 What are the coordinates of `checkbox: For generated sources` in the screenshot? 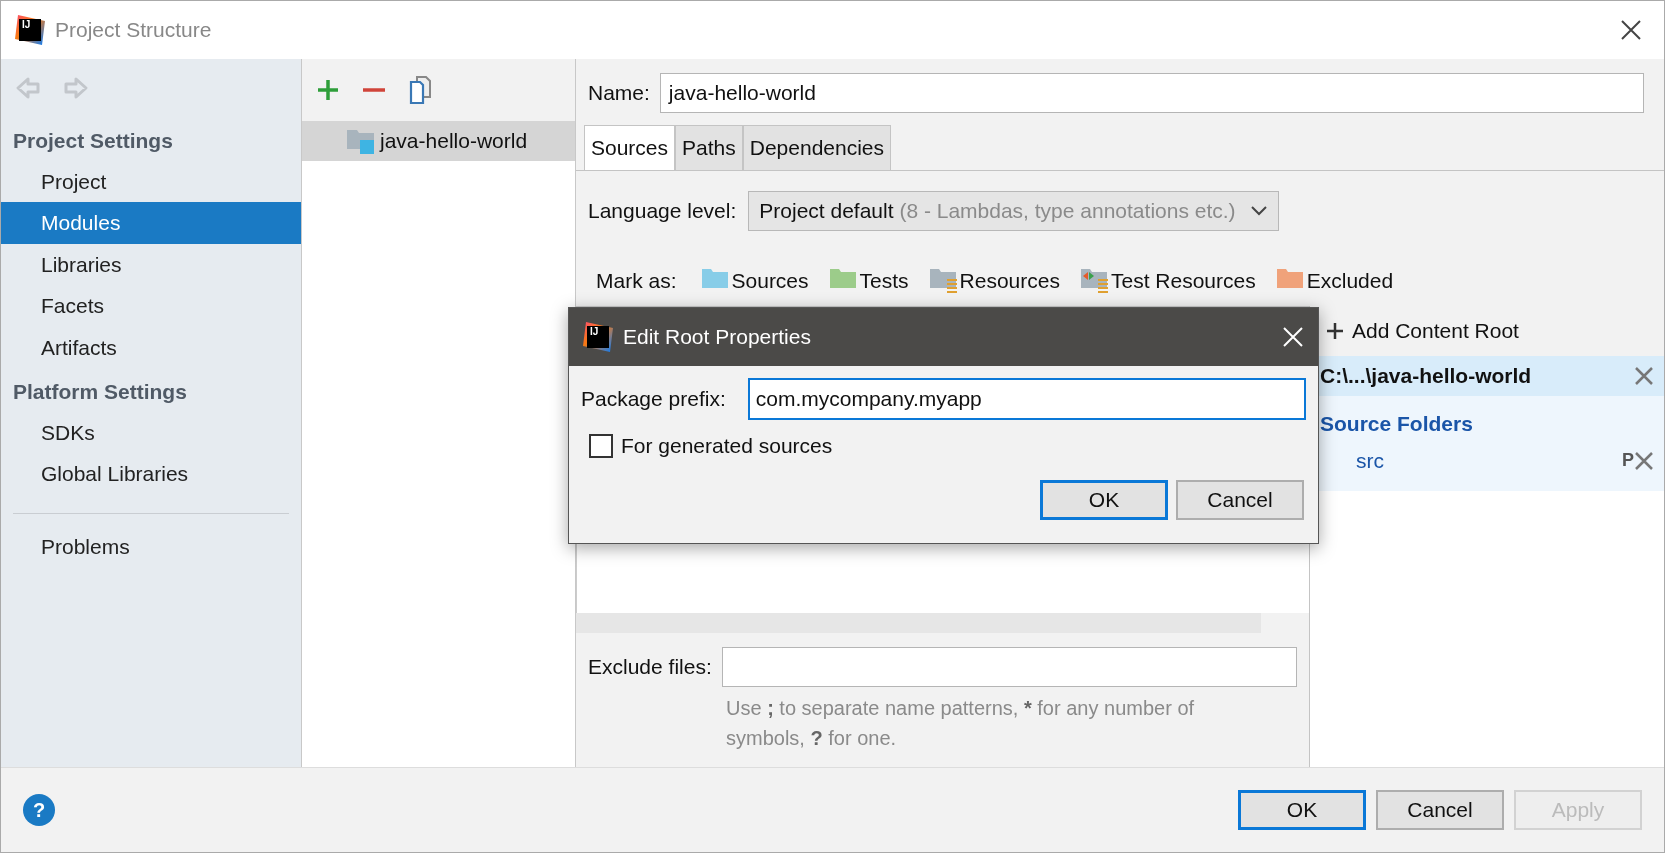 It's located at (711, 441).